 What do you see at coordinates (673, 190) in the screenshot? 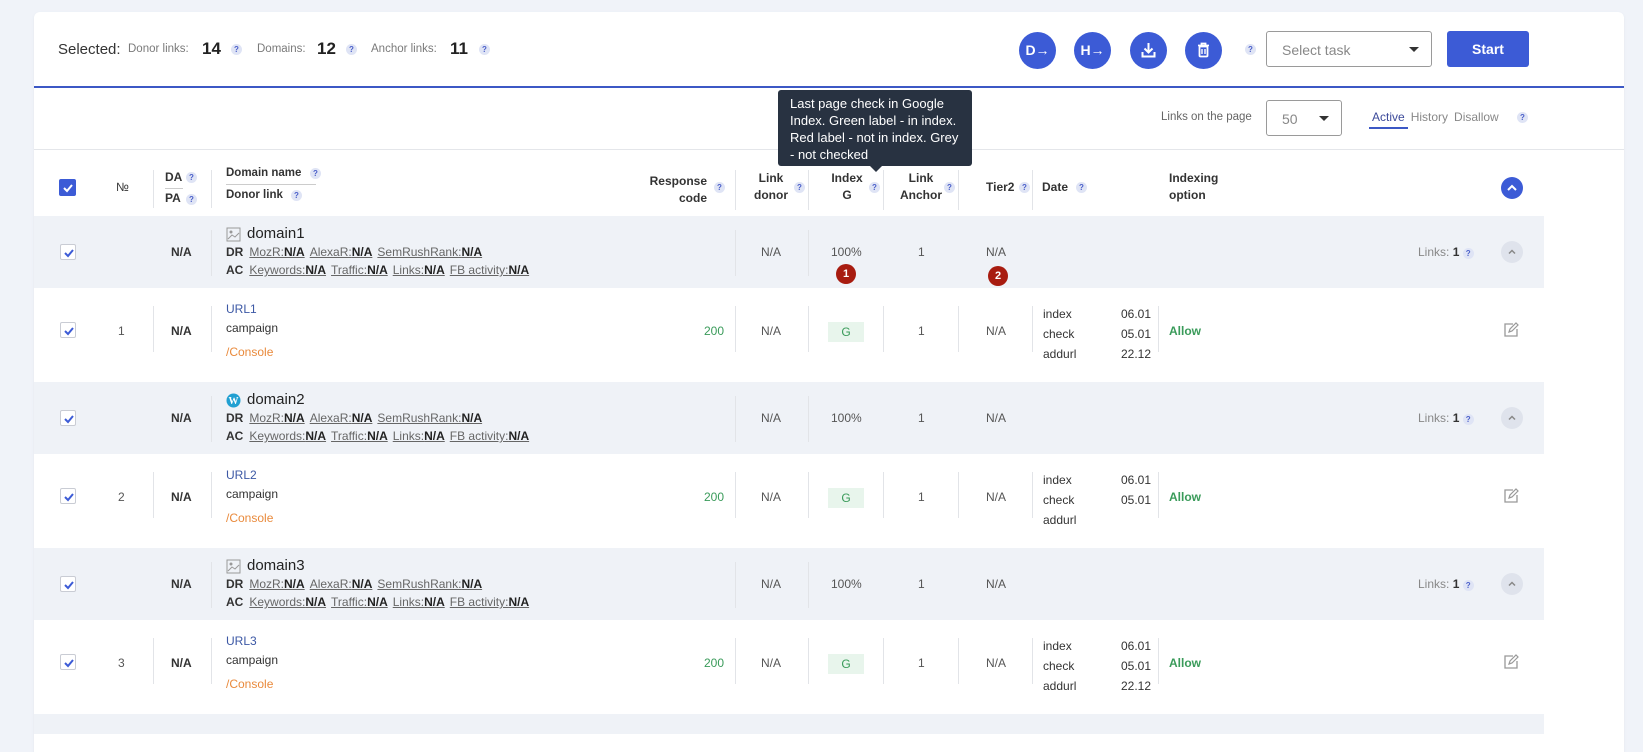
I see `col-response-code: Response code` at bounding box center [673, 190].